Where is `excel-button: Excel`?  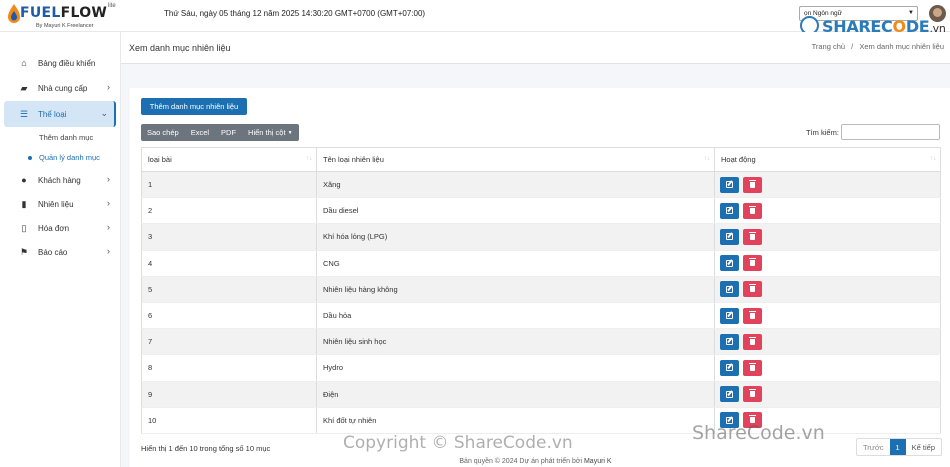
excel-button: Excel is located at coordinates (200, 132).